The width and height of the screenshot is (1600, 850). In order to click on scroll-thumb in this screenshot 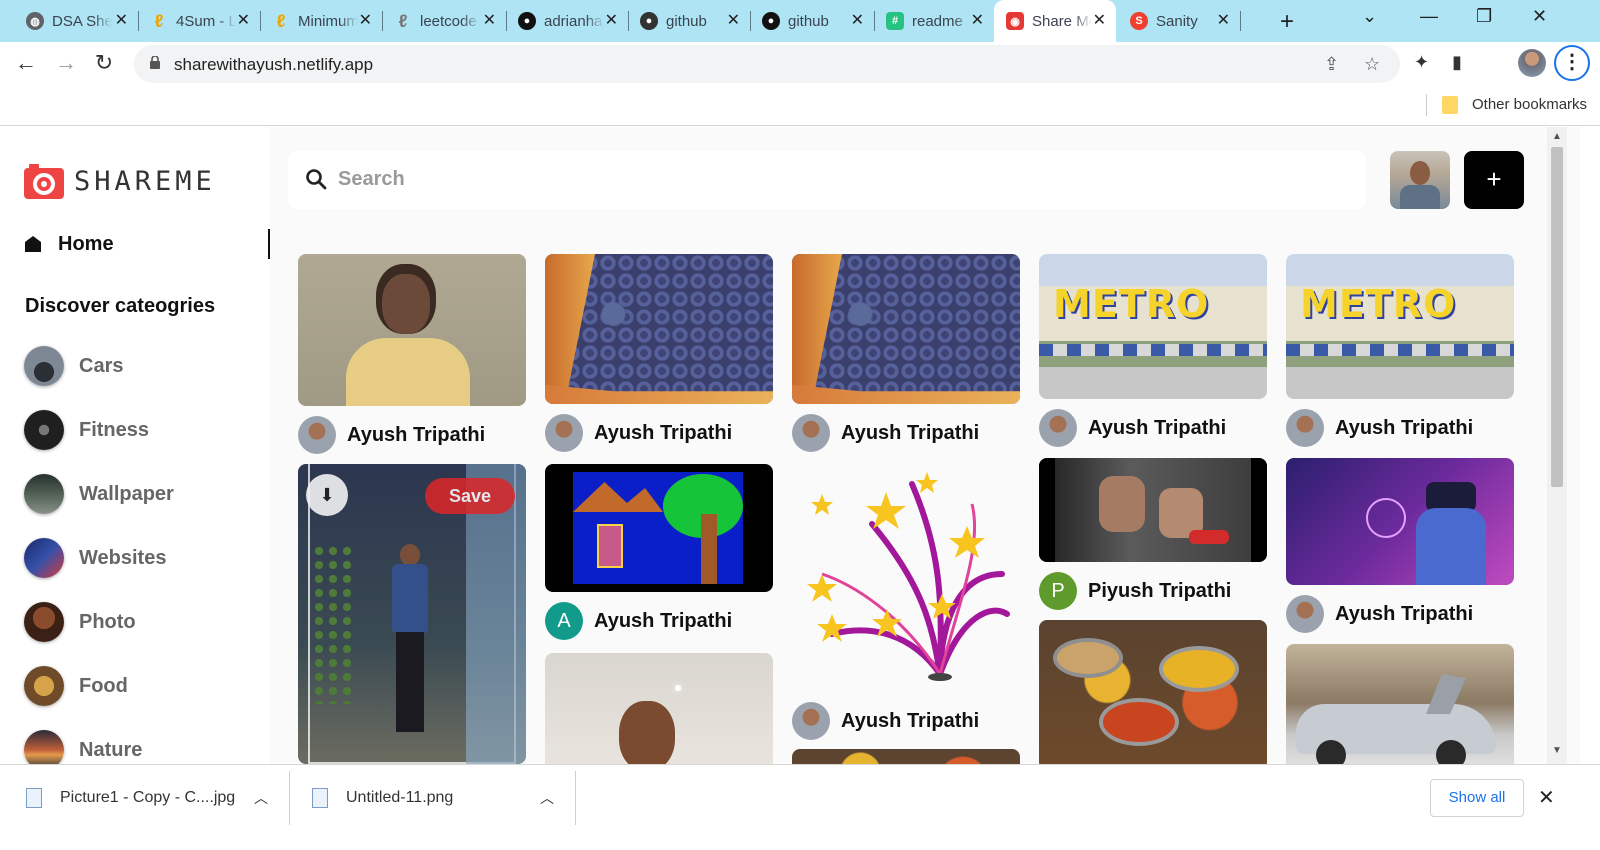, I will do `click(1557, 317)`.